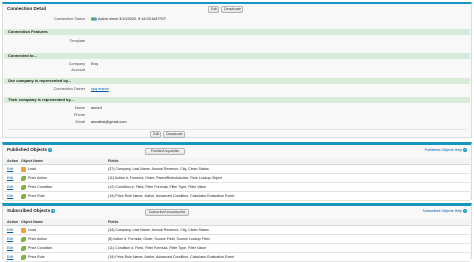 Image resolution: width=474 pixels, height=262 pixels. Describe the element at coordinates (155, 134) in the screenshot. I see `edit-button-bottom: Edit` at that location.